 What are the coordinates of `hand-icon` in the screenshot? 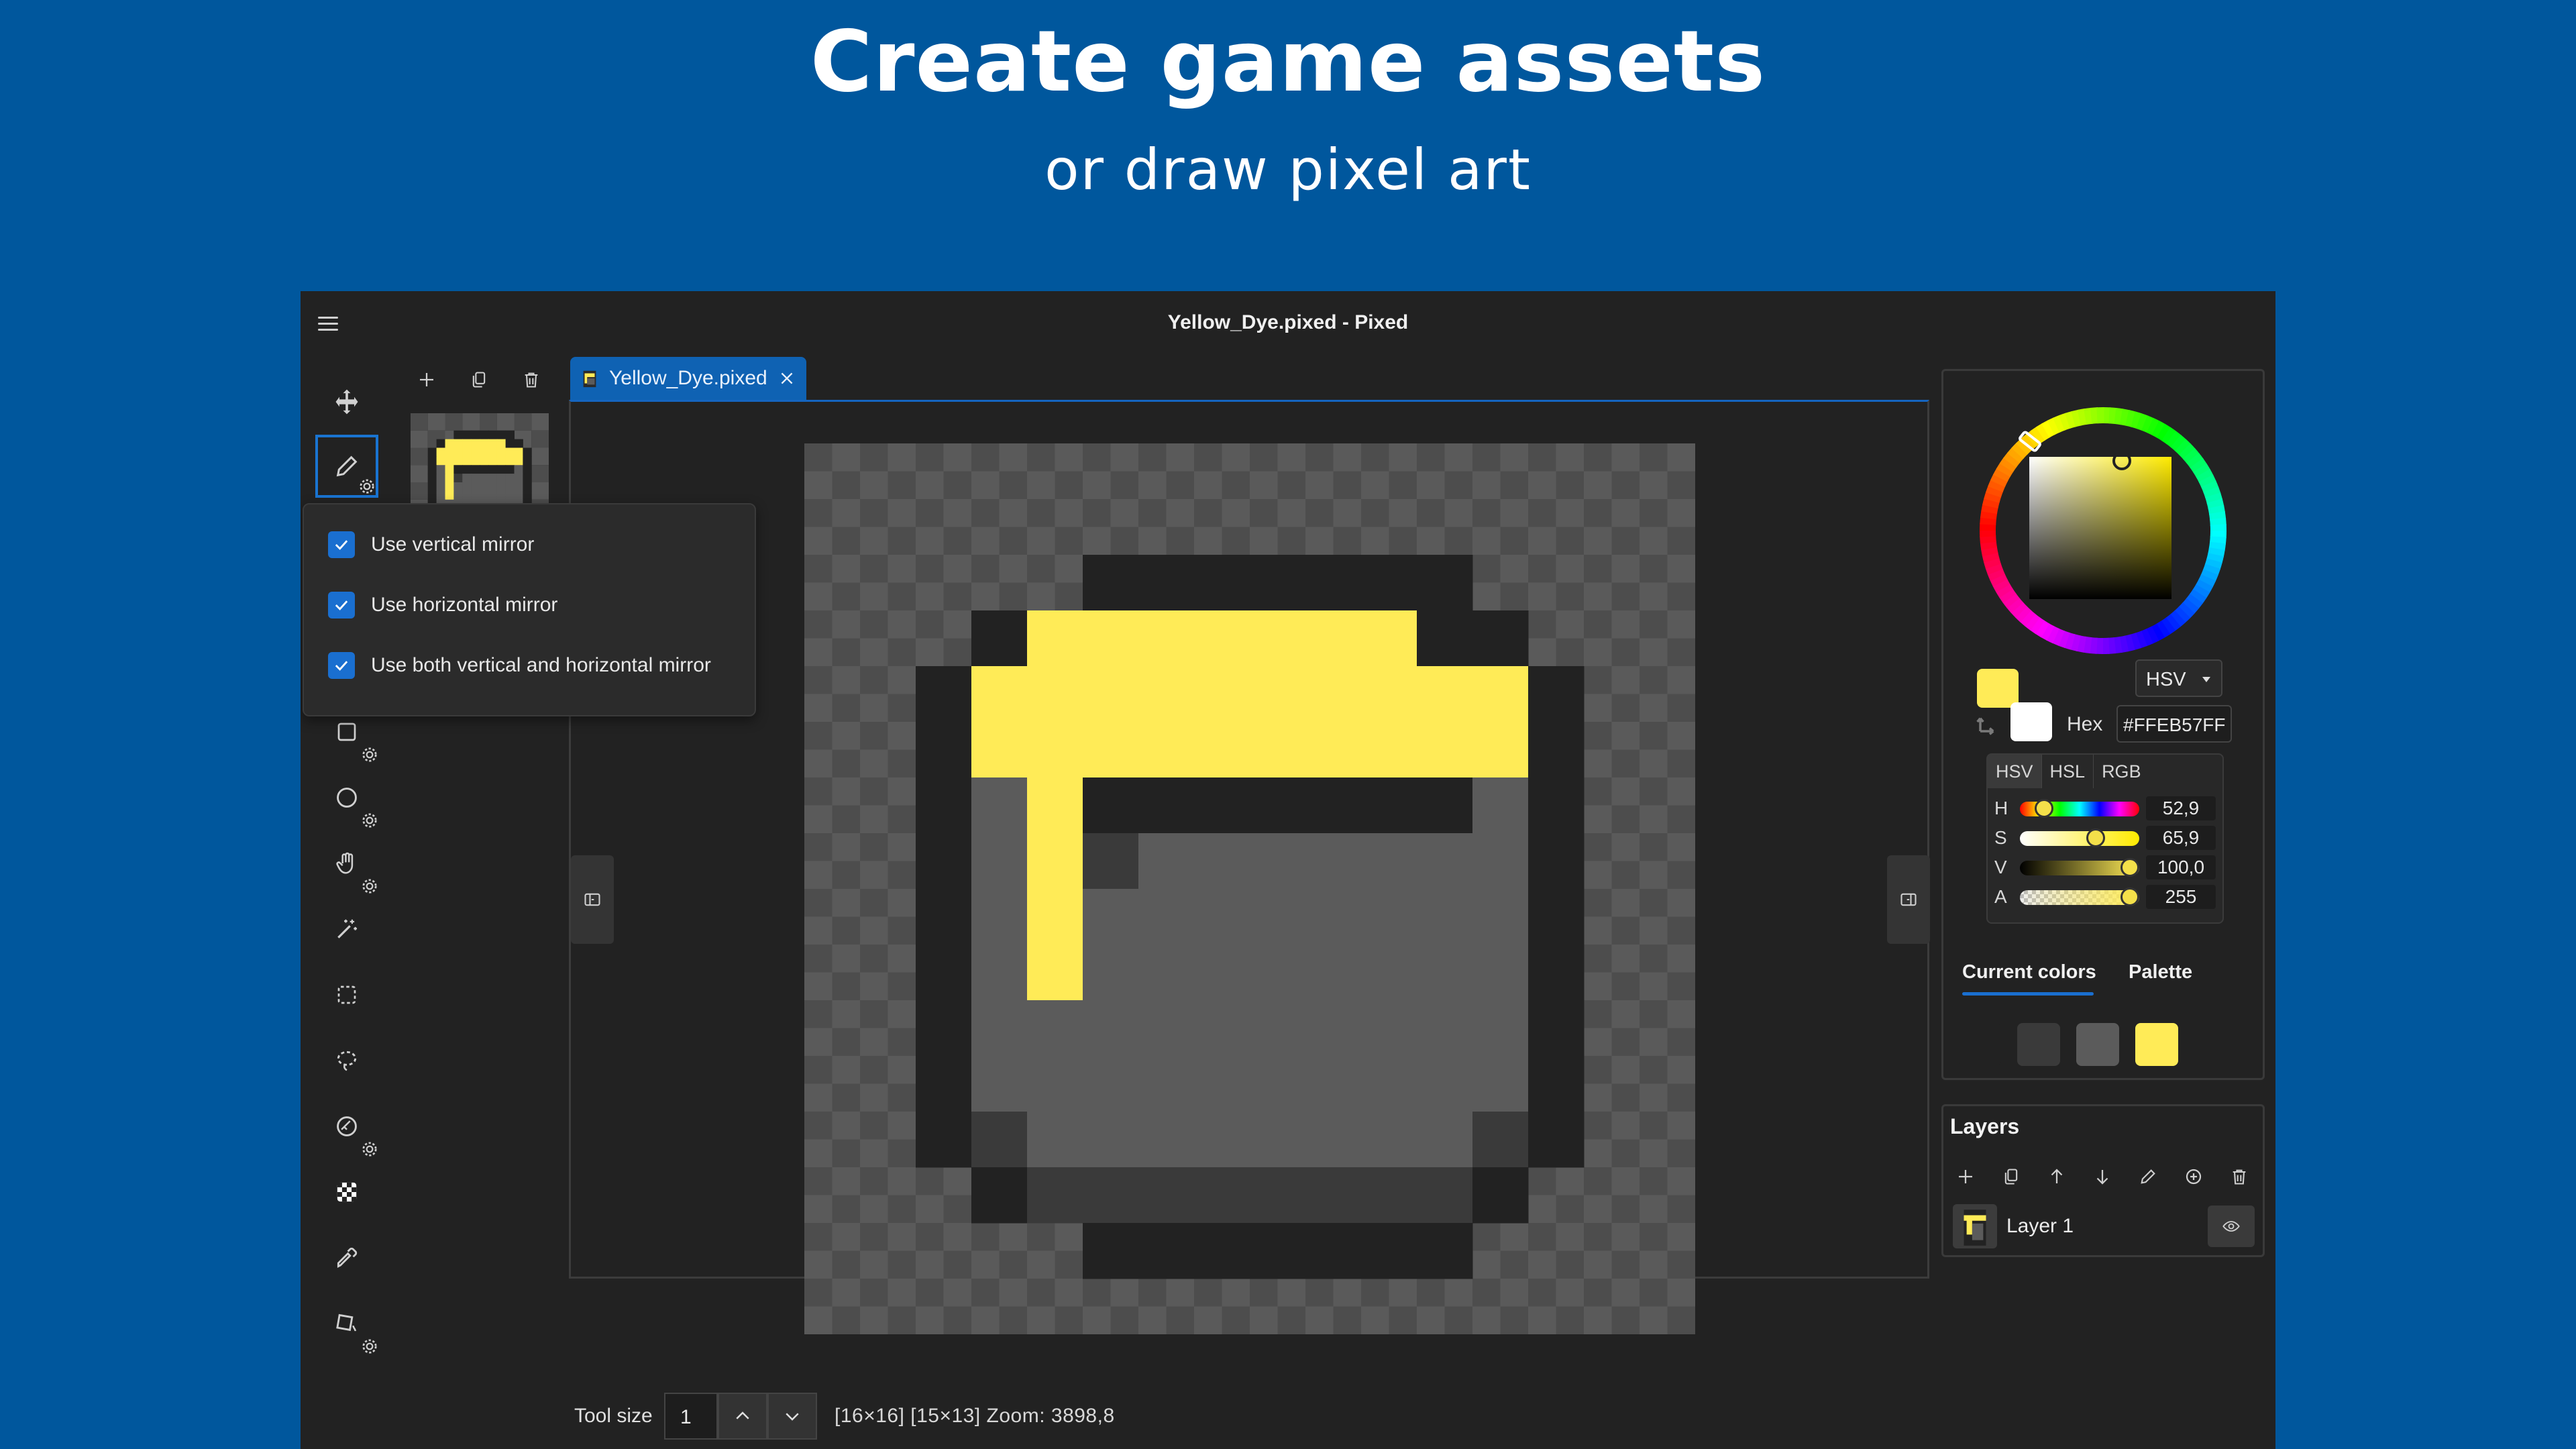 It's located at (345, 863).